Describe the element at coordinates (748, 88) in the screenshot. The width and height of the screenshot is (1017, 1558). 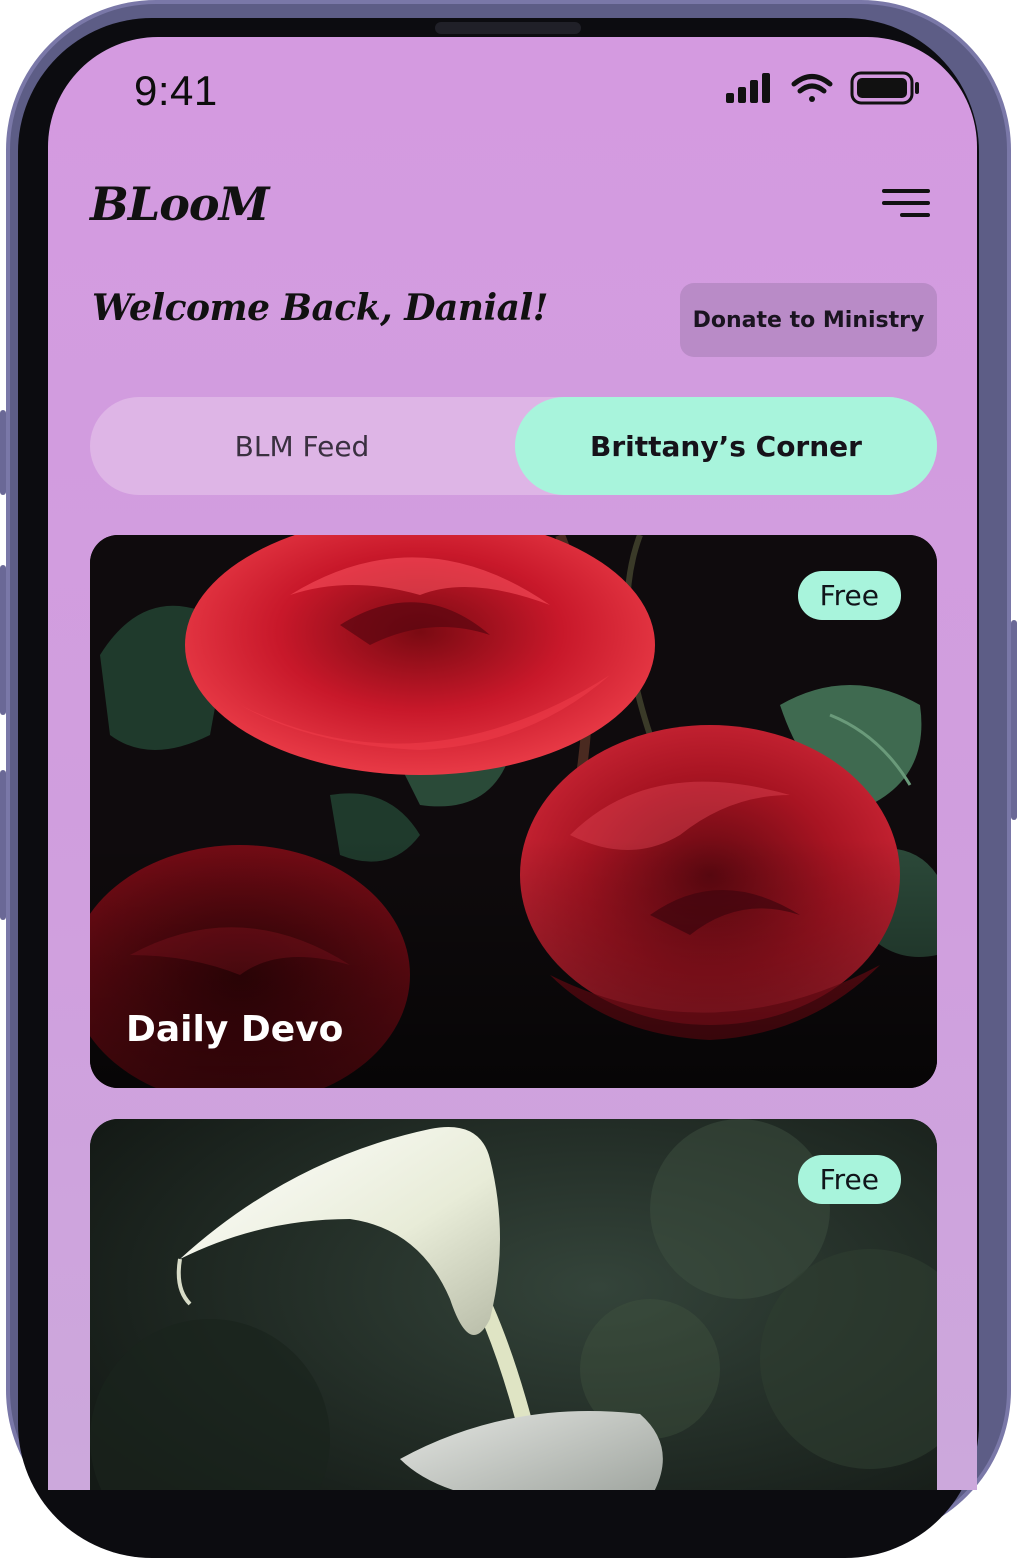
I see `cellular-signal-icon` at that location.